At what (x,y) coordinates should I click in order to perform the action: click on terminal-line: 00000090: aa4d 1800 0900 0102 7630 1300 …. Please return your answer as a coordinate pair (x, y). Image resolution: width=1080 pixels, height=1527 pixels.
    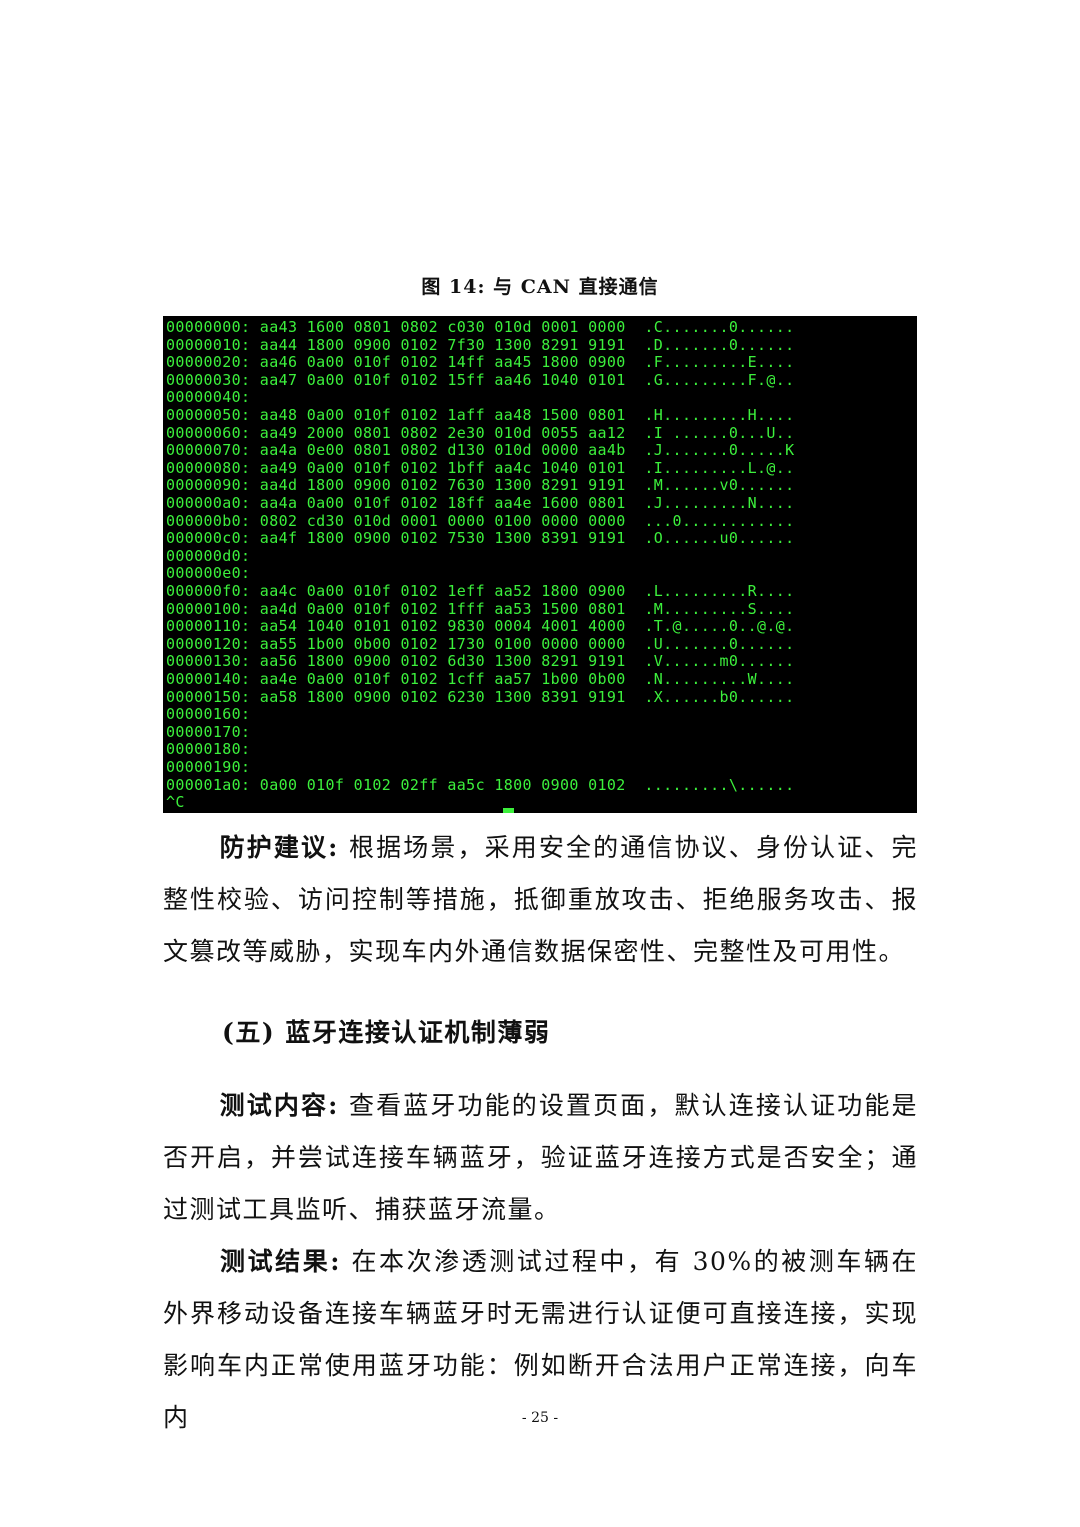
    Looking at the image, I should click on (480, 485).